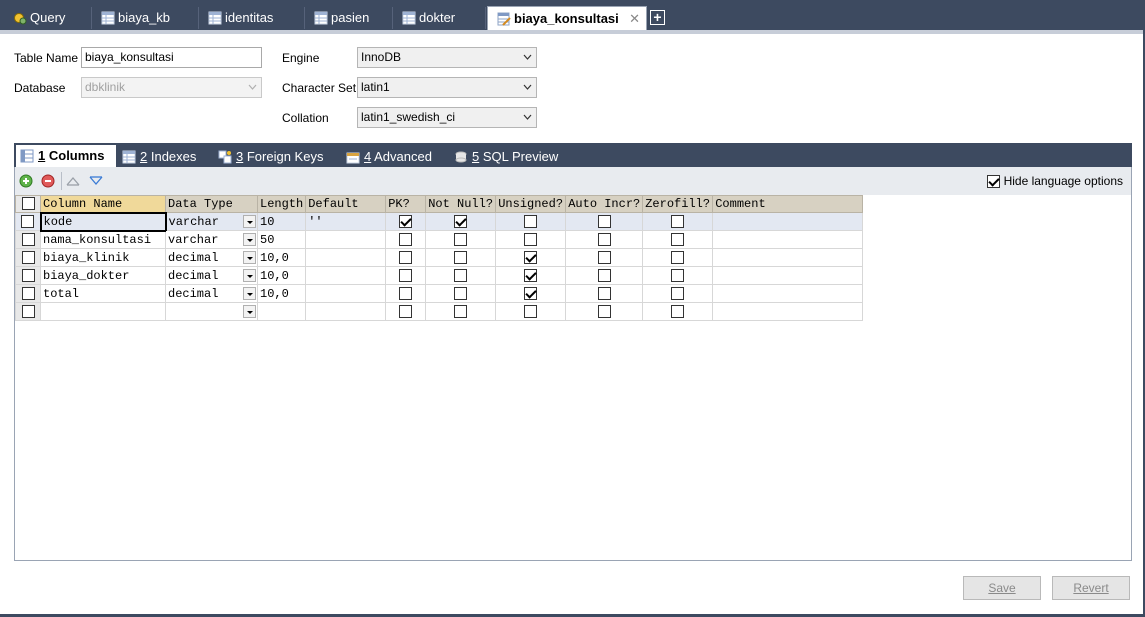  I want to click on length-cell: 10, so click(281, 221).